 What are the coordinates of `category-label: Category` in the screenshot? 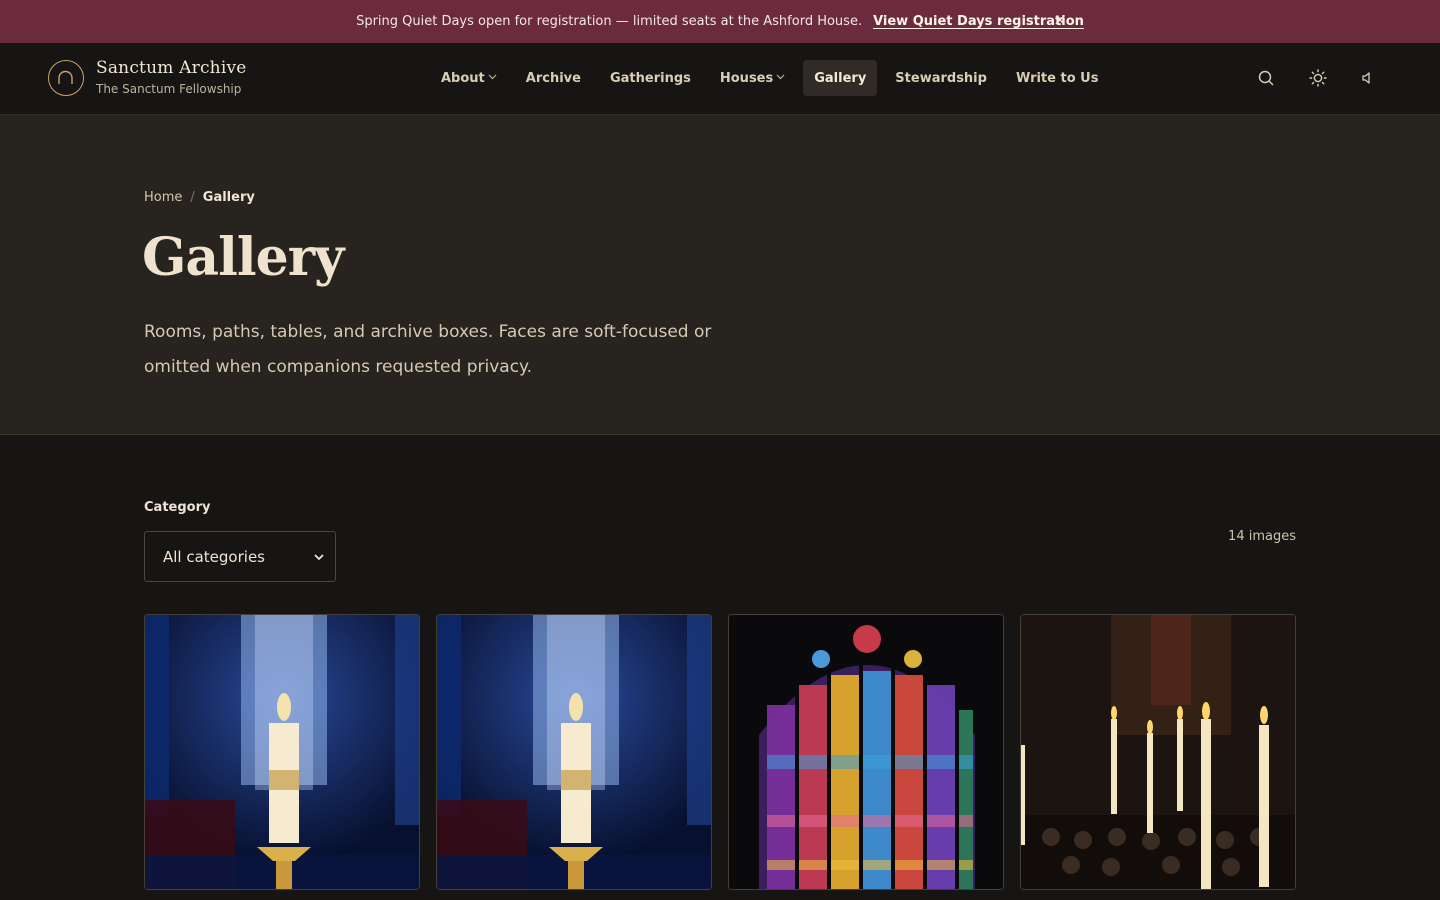 It's located at (177, 507).